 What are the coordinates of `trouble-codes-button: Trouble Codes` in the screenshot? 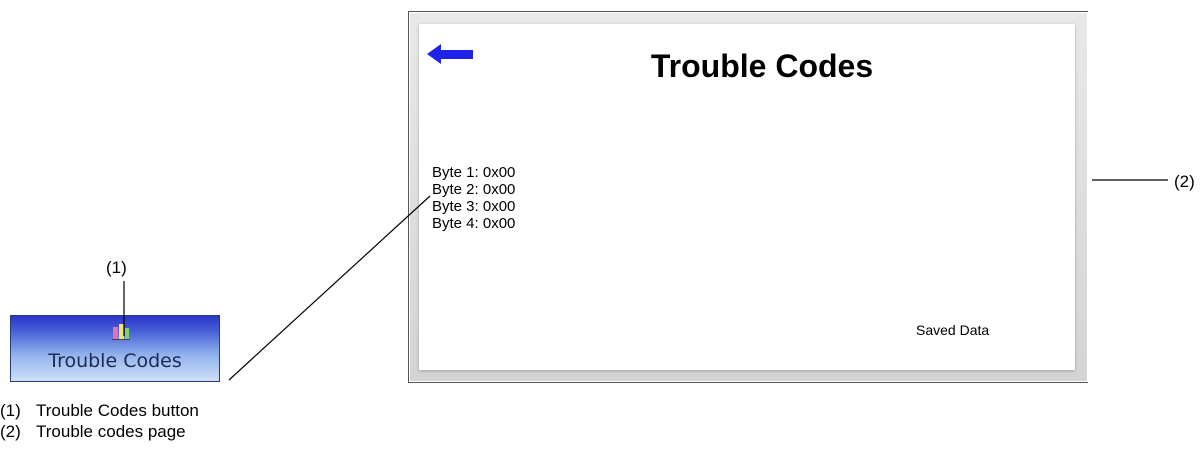 It's located at (115, 348).